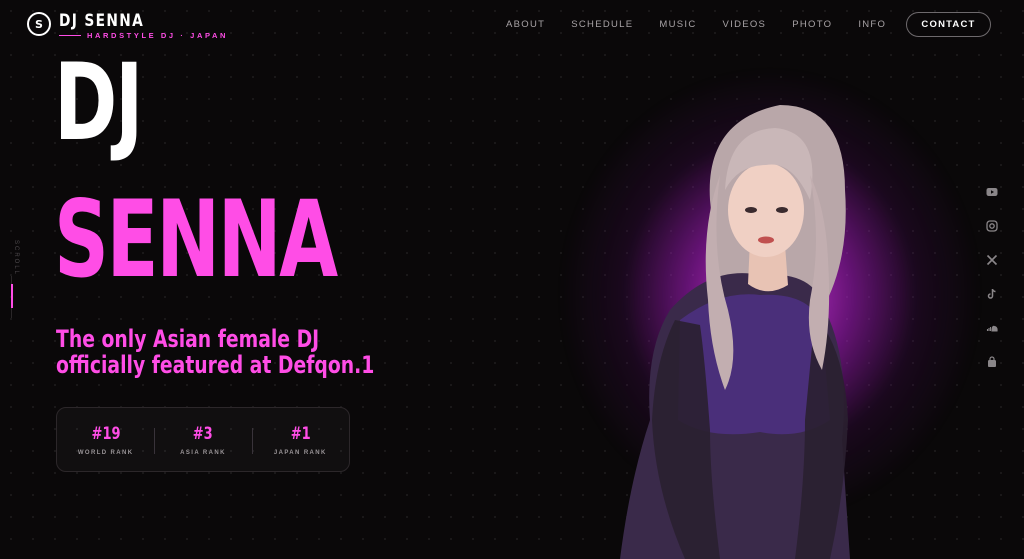 The height and width of the screenshot is (559, 1024). What do you see at coordinates (992, 226) in the screenshot?
I see `instagram-icon` at bounding box center [992, 226].